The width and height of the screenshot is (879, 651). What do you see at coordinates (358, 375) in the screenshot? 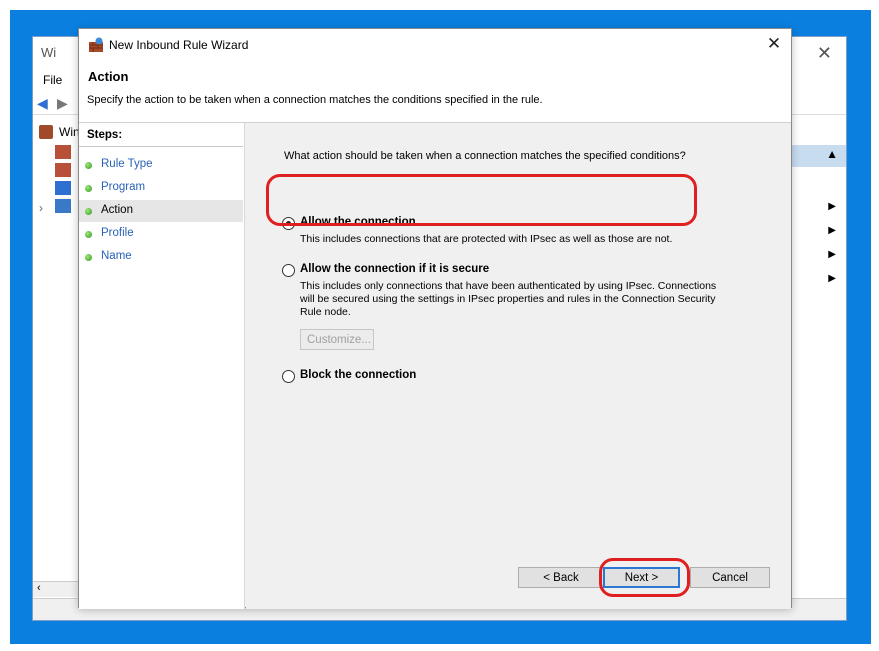
I see `block-label: Block the connection` at bounding box center [358, 375].